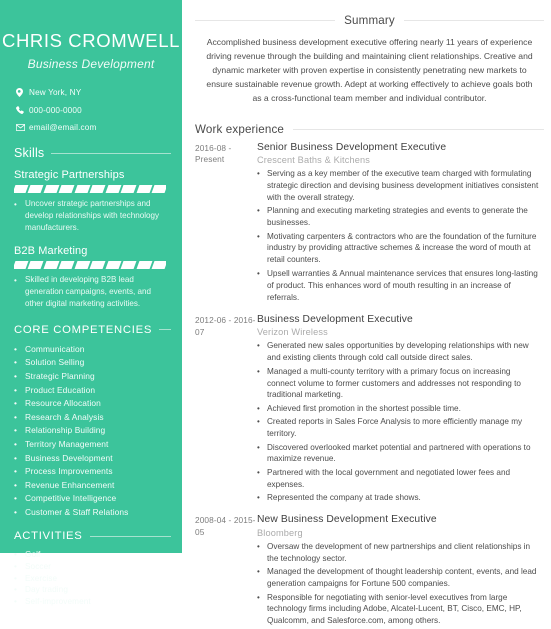  I want to click on list-item: • Represented the company at trade shows., so click(398, 498).